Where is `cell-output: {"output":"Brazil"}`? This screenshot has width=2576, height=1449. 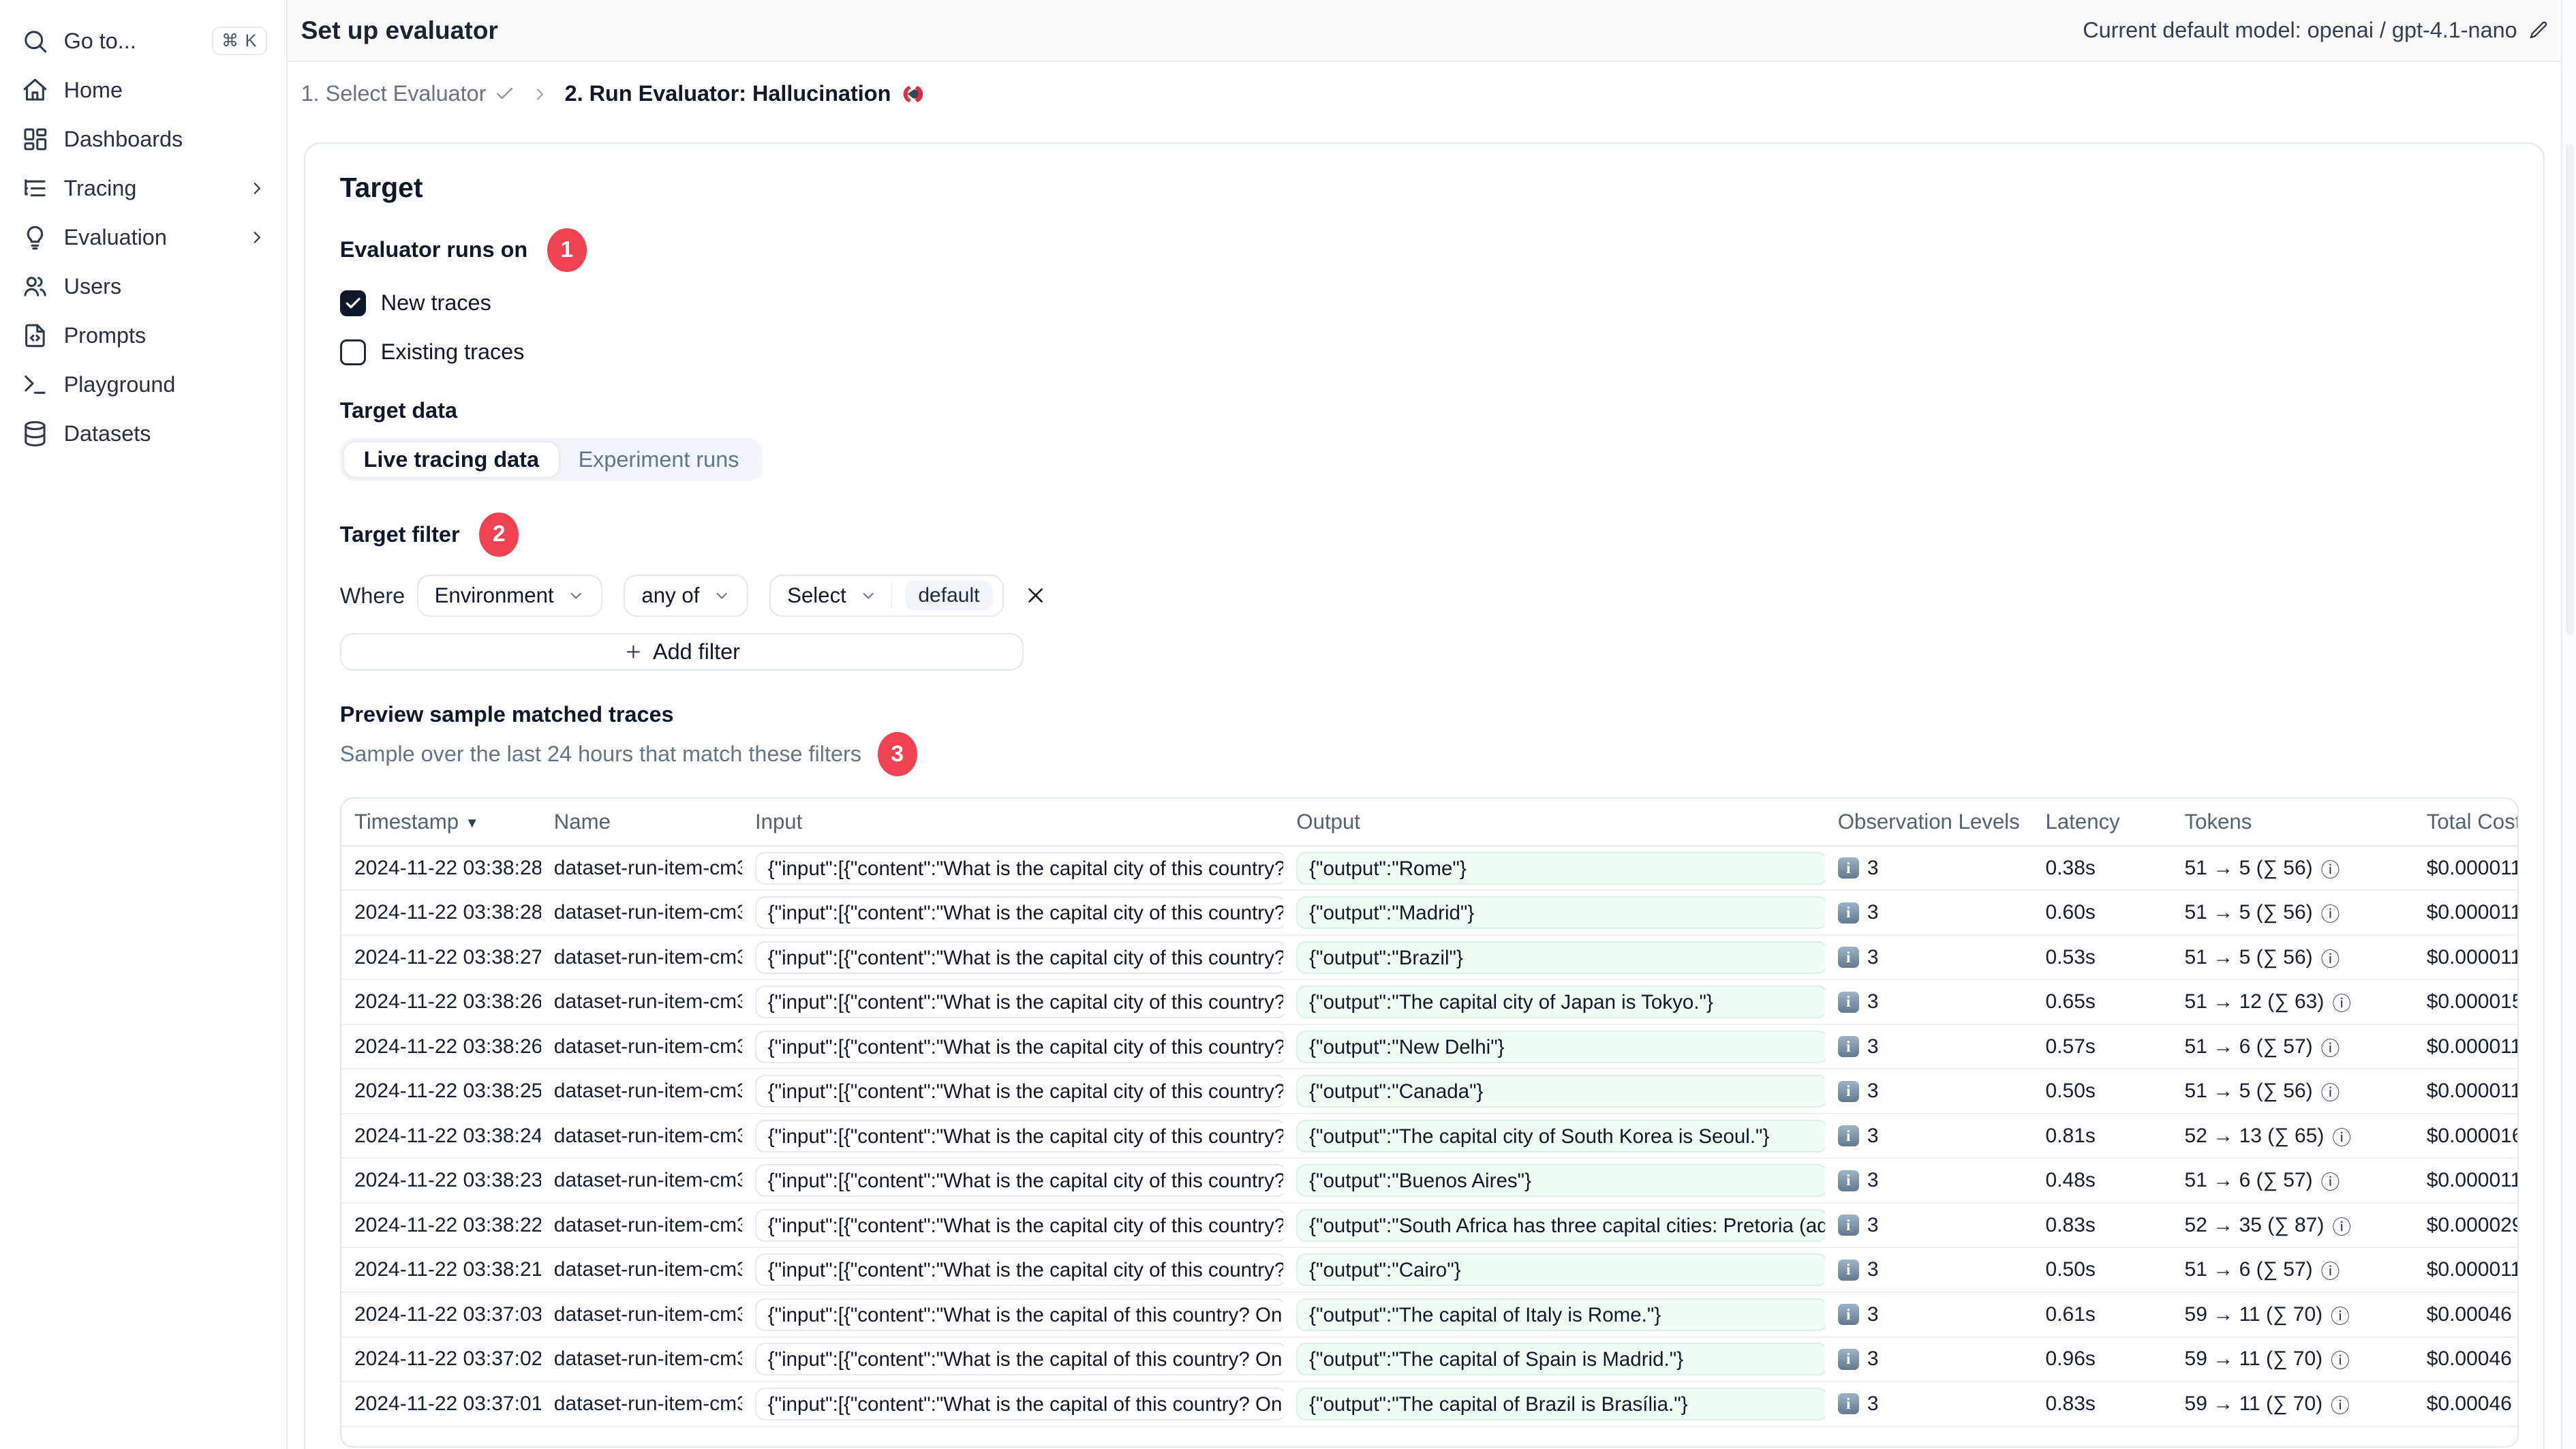
cell-output: {"output":"Brazil"} is located at coordinates (1560, 958).